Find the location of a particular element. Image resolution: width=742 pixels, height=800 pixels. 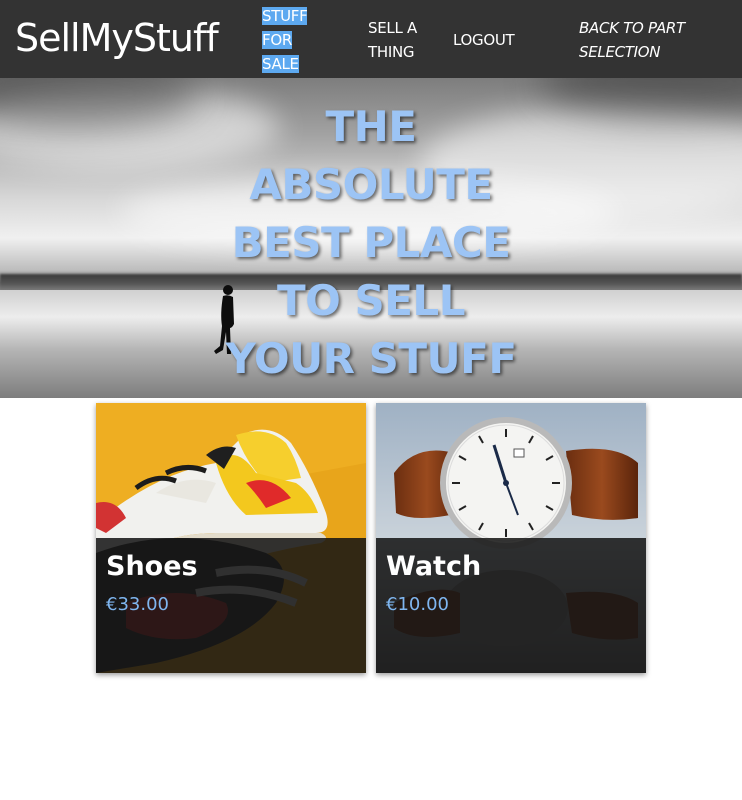

nav-stuff-for-sale-line: FOR is located at coordinates (277, 40).